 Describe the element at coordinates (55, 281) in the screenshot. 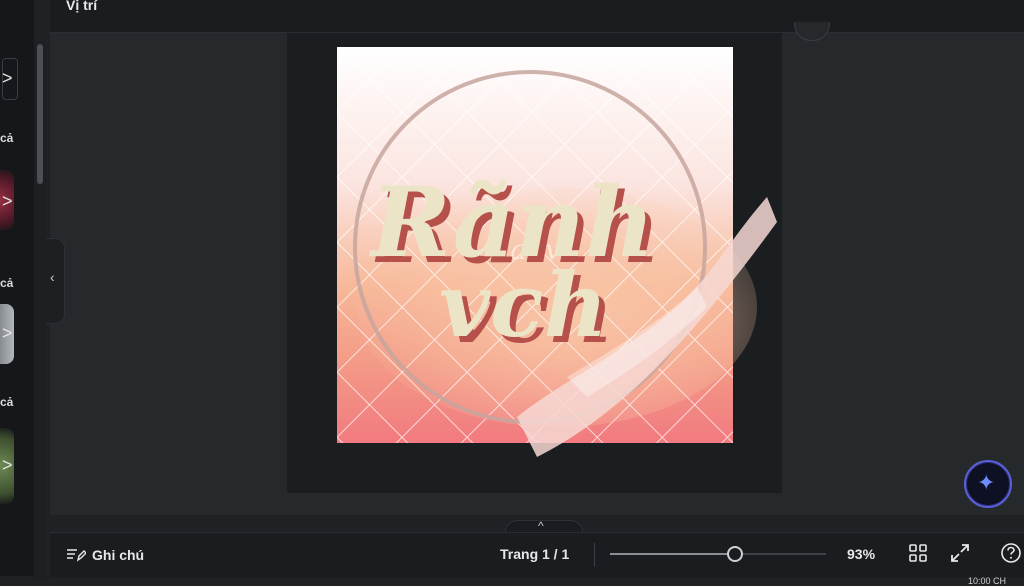

I see `collapse-panel-button: ‹` at that location.